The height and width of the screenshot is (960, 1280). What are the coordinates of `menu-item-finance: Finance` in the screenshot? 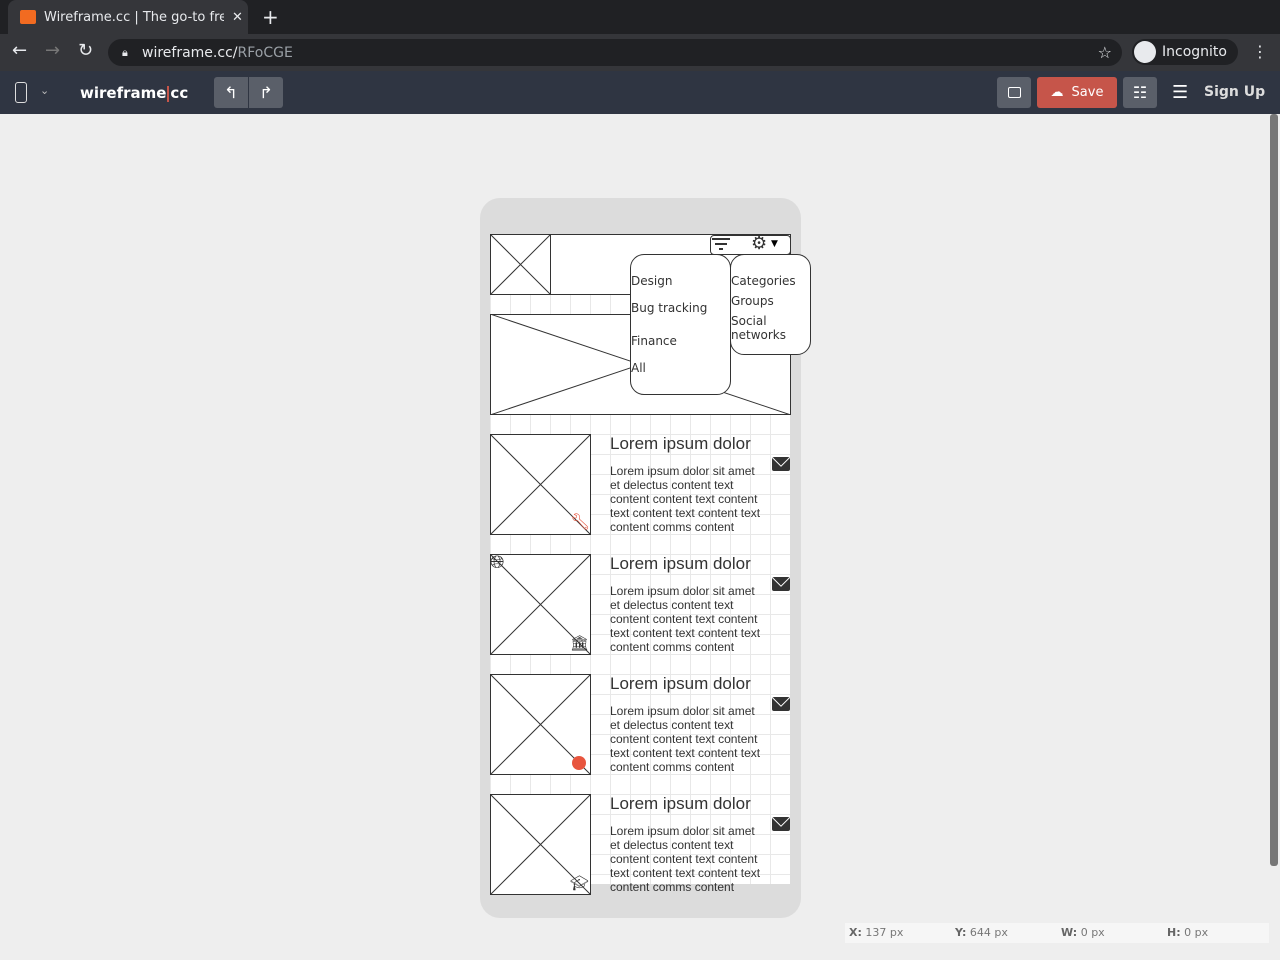 It's located at (654, 341).